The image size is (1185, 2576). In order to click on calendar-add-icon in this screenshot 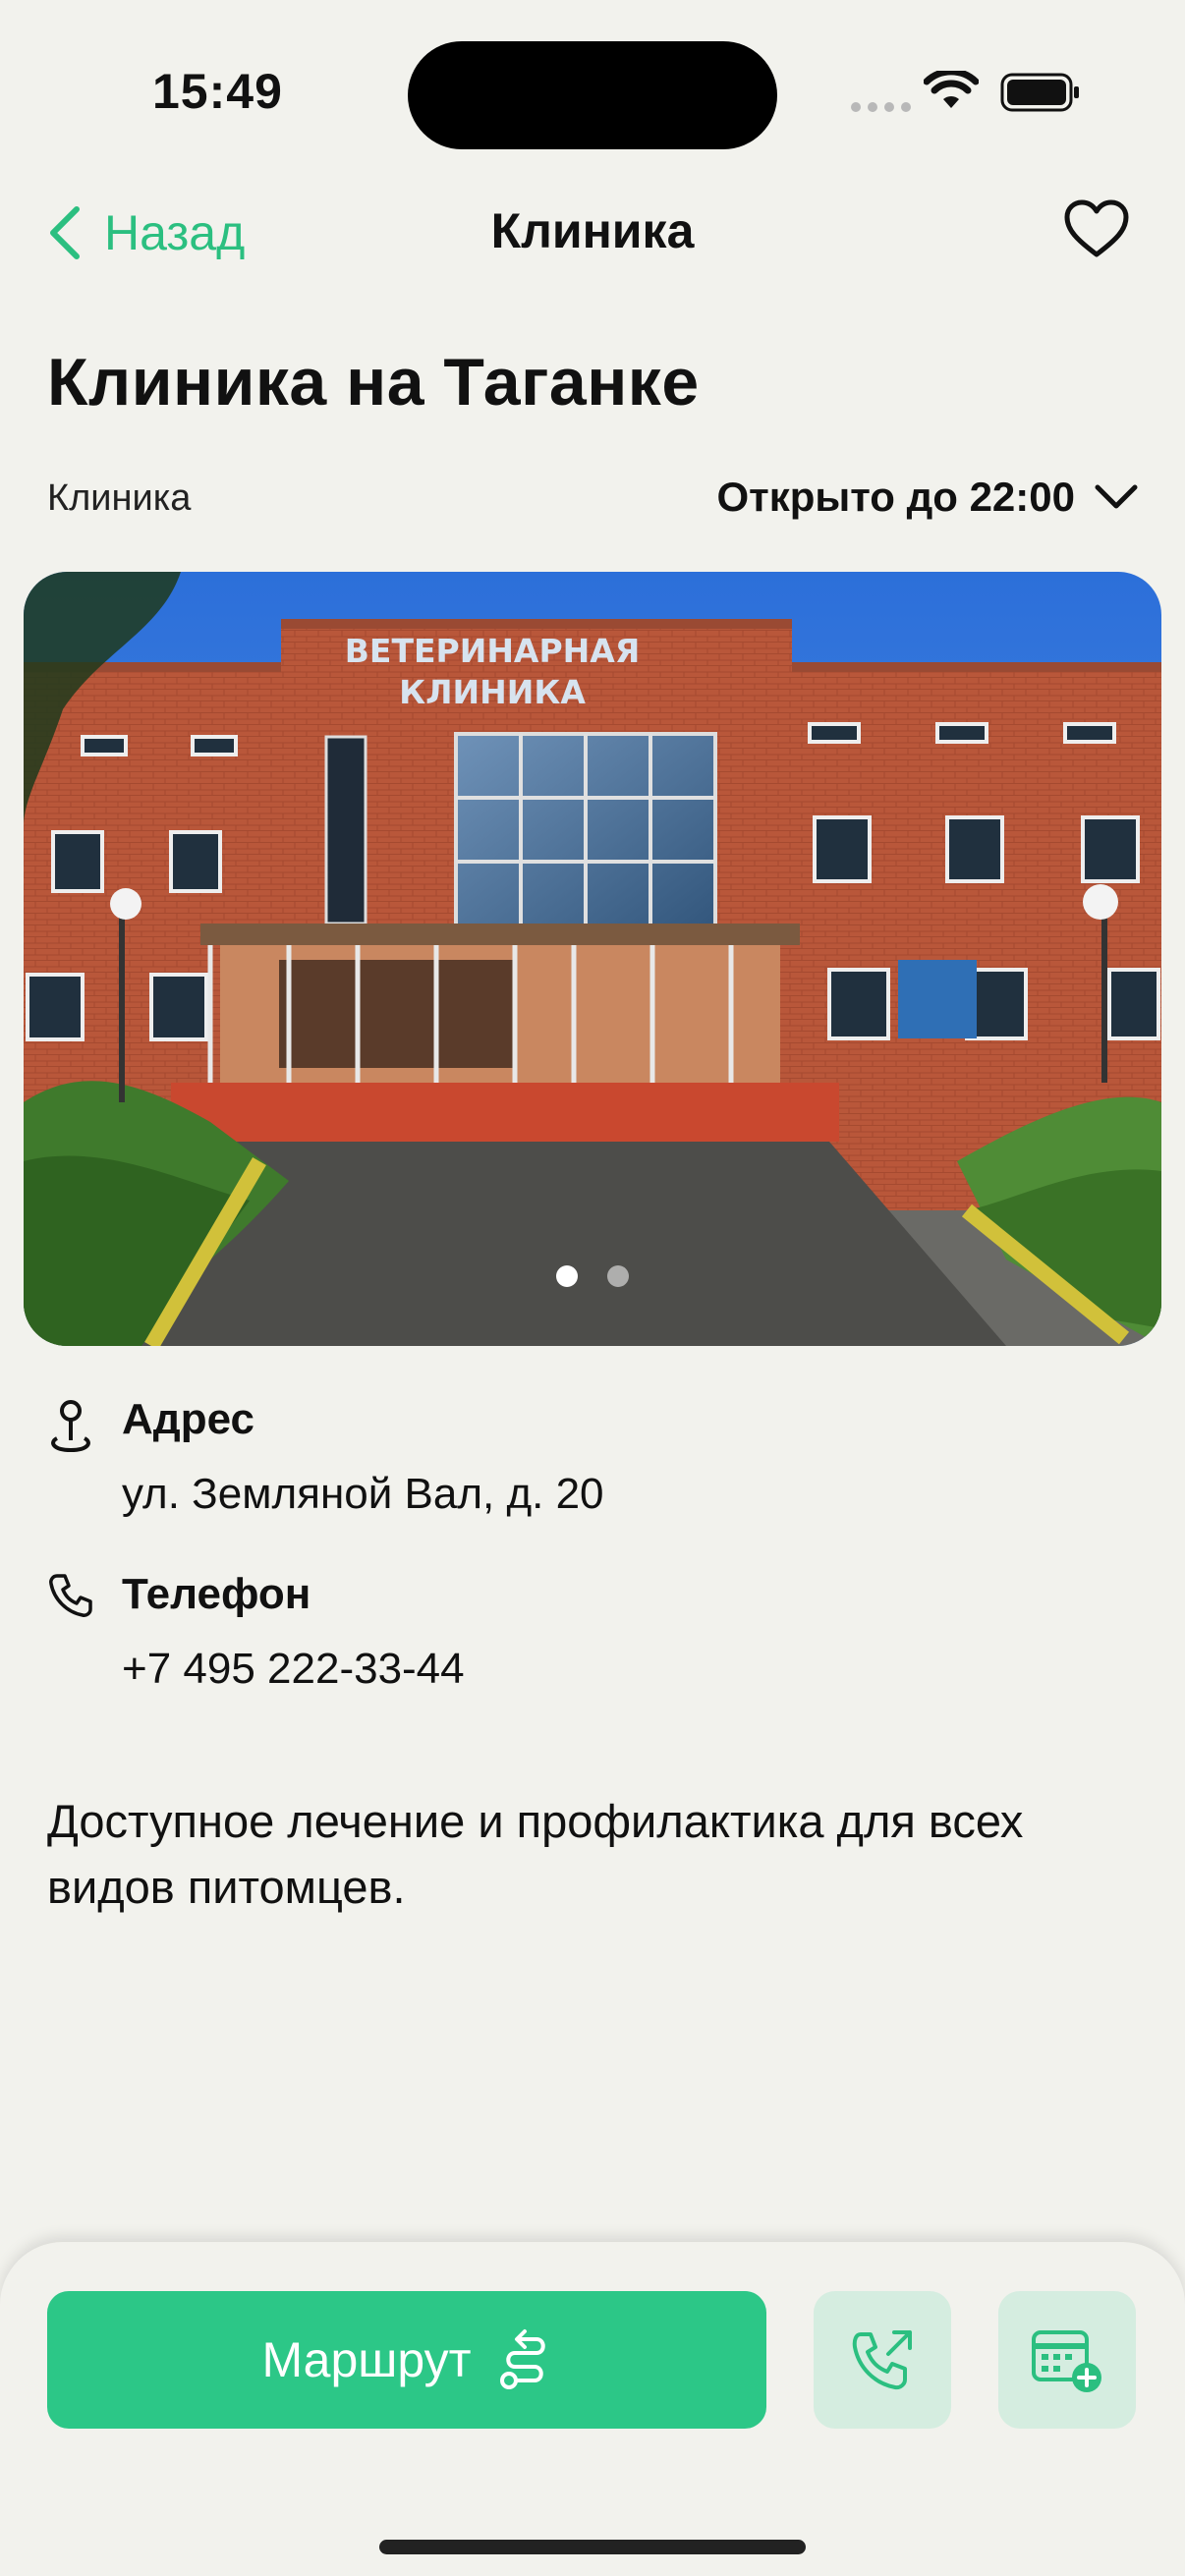, I will do `click(1067, 2361)`.